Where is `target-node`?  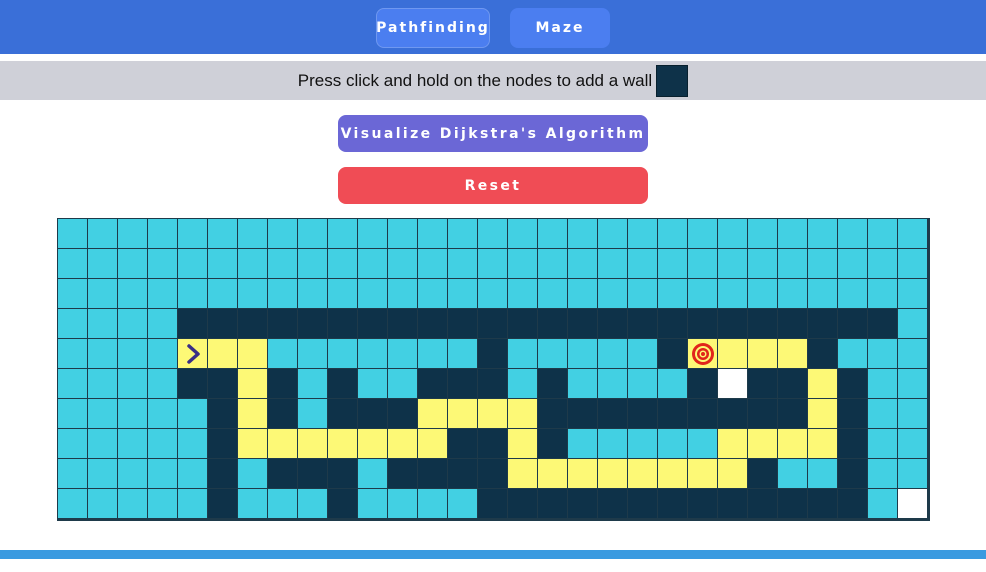
target-node is located at coordinates (703, 354).